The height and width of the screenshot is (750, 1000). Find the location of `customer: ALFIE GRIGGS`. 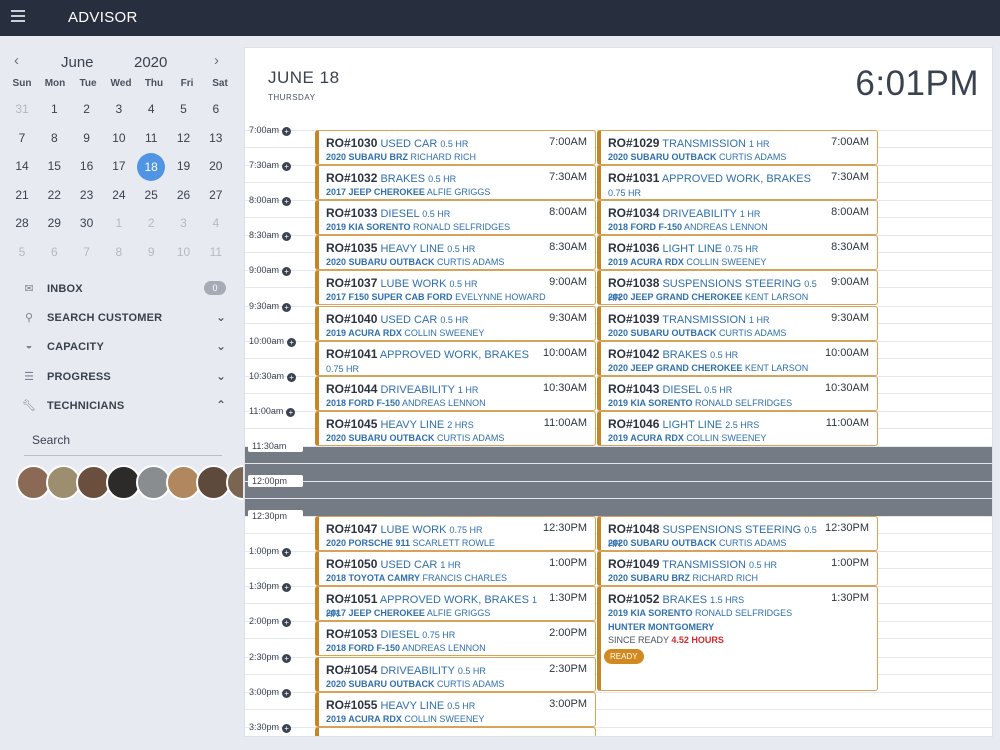

customer: ALFIE GRIGGS is located at coordinates (458, 613).